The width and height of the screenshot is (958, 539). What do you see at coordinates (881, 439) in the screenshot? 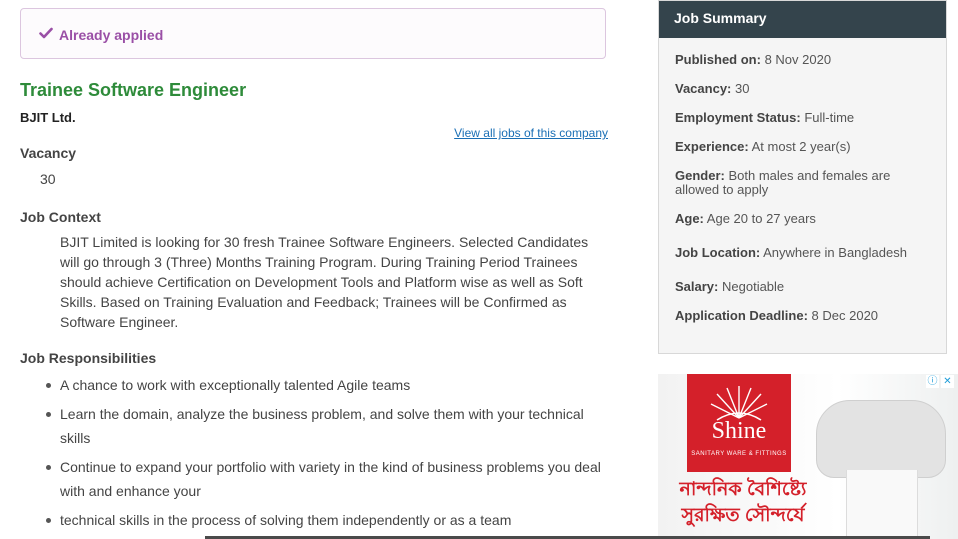
I see `tissue-holder-image` at bounding box center [881, 439].